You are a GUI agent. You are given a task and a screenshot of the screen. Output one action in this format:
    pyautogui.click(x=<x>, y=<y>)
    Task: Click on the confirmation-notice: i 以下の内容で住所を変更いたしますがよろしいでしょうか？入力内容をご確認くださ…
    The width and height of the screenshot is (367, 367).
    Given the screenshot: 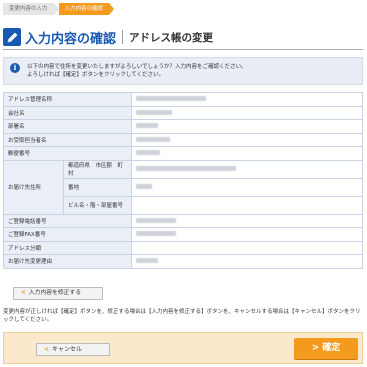 What is the action you would take?
    pyautogui.click(x=183, y=71)
    